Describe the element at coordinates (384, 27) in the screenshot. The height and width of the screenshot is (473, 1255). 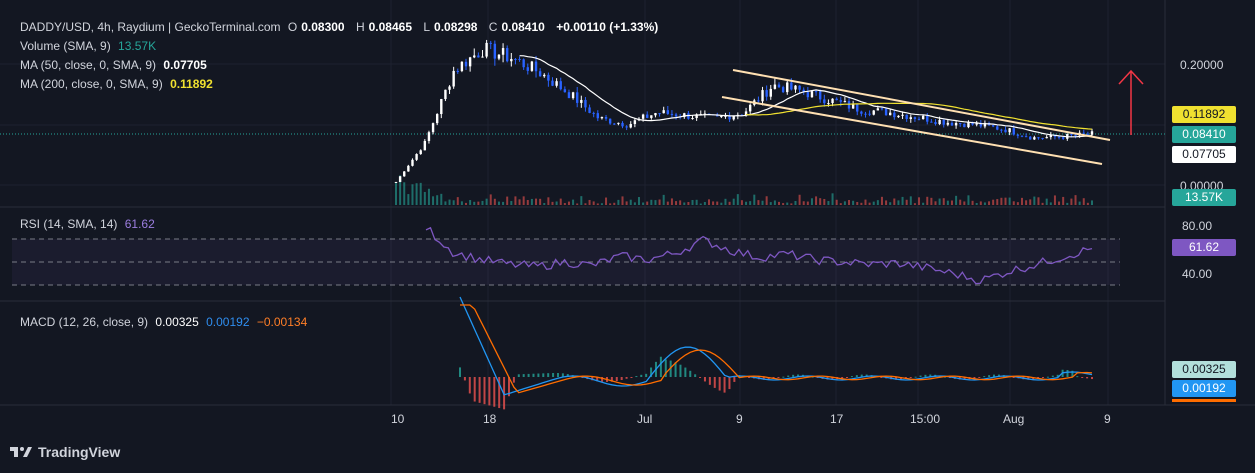
I see `high-label: H 0.08465` at that location.